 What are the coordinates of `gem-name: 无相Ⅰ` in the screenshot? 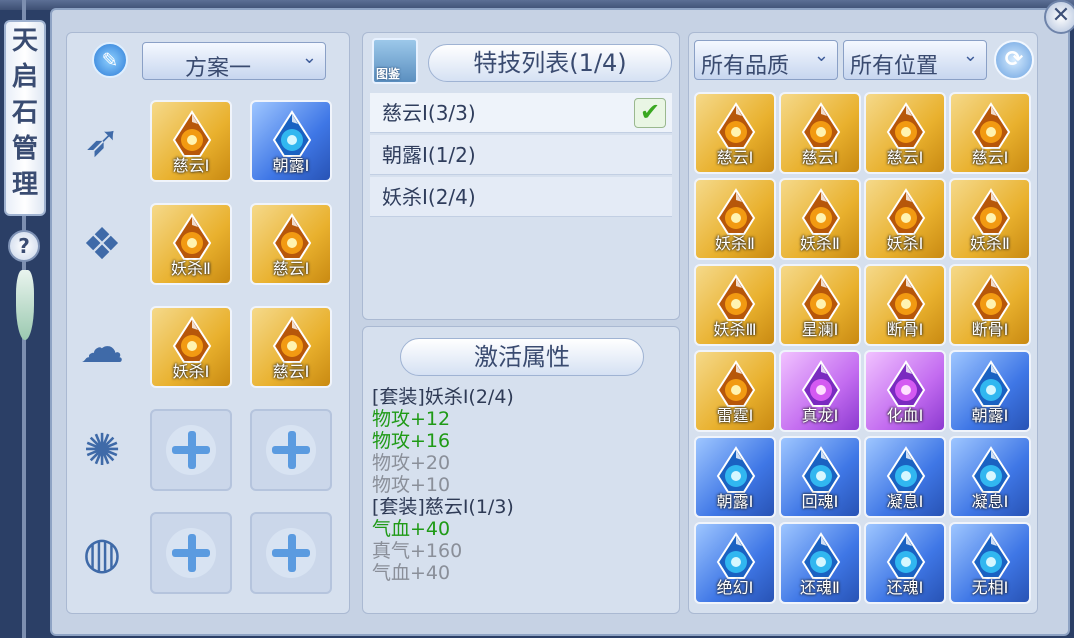 It's located at (990, 587).